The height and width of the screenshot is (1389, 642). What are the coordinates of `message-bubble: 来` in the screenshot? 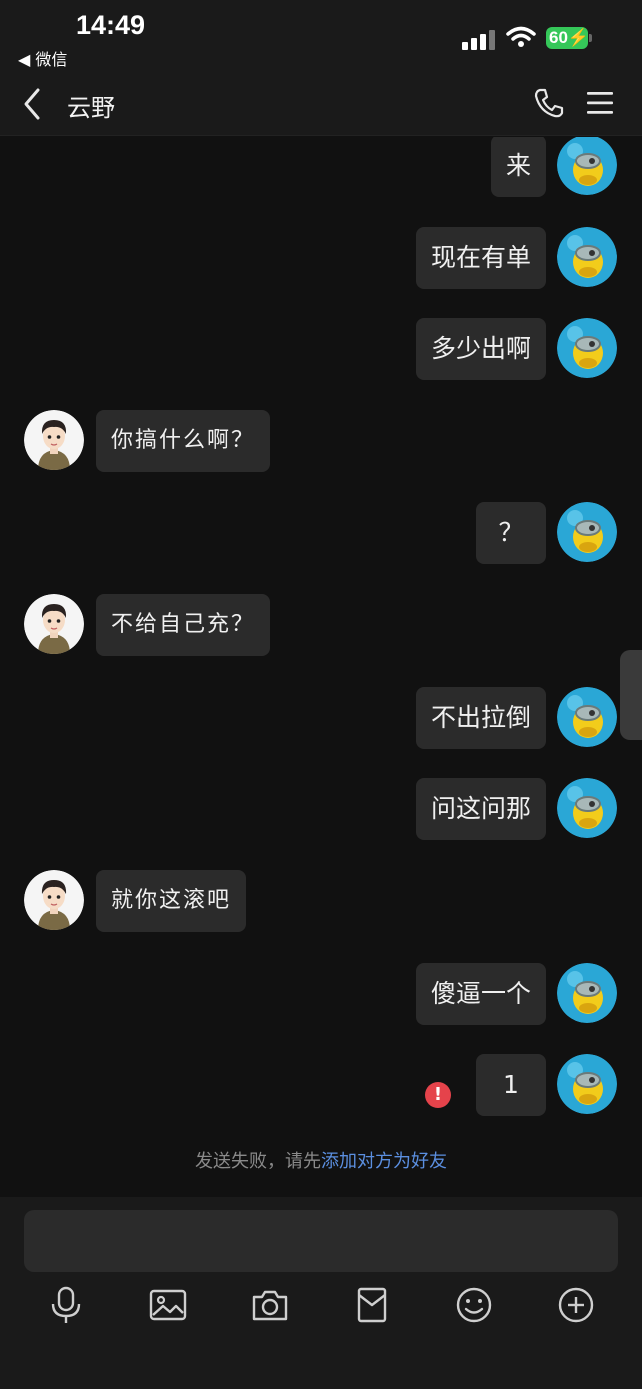 It's located at (518, 167).